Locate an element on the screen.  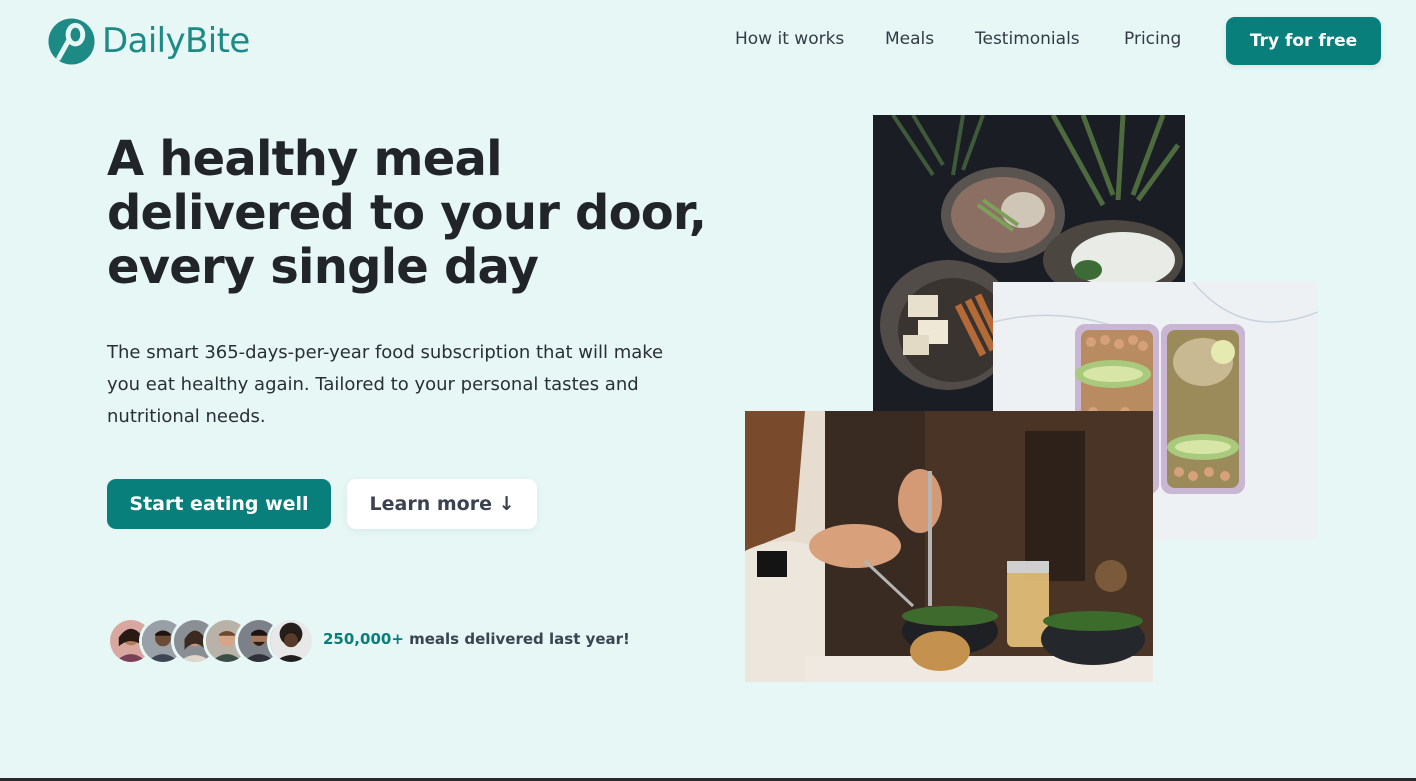
meals-delivered-count: 250,000+ is located at coordinates (363, 639).